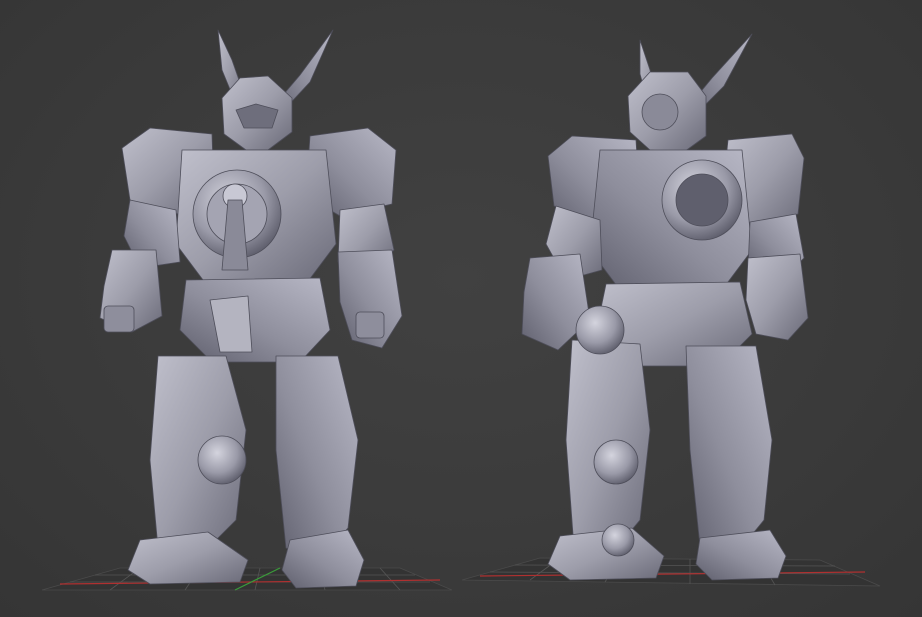  I want to click on hand-right, so click(370, 325).